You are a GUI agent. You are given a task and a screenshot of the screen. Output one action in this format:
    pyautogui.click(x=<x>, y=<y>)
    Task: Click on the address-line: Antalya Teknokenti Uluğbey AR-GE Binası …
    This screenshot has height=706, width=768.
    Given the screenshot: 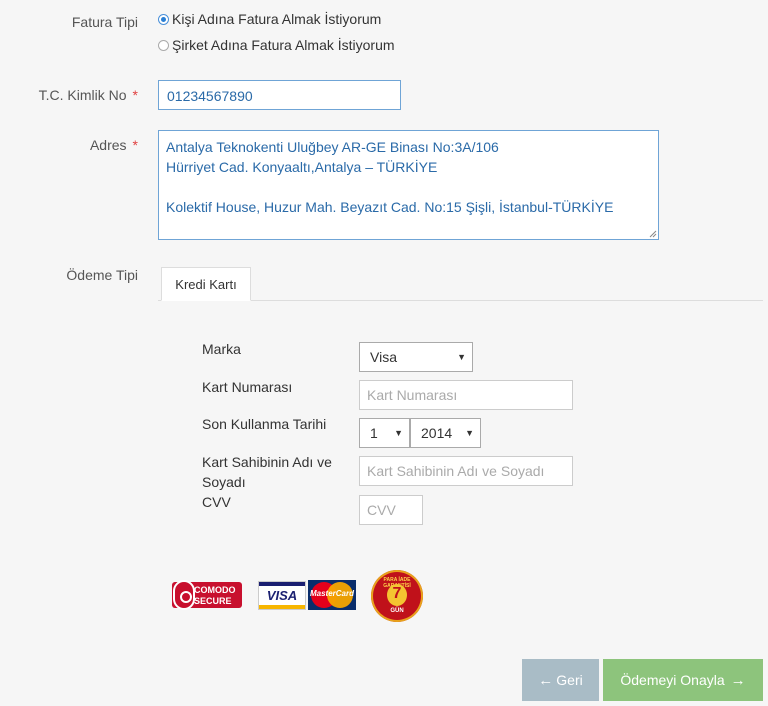 What is the action you would take?
    pyautogui.click(x=332, y=147)
    